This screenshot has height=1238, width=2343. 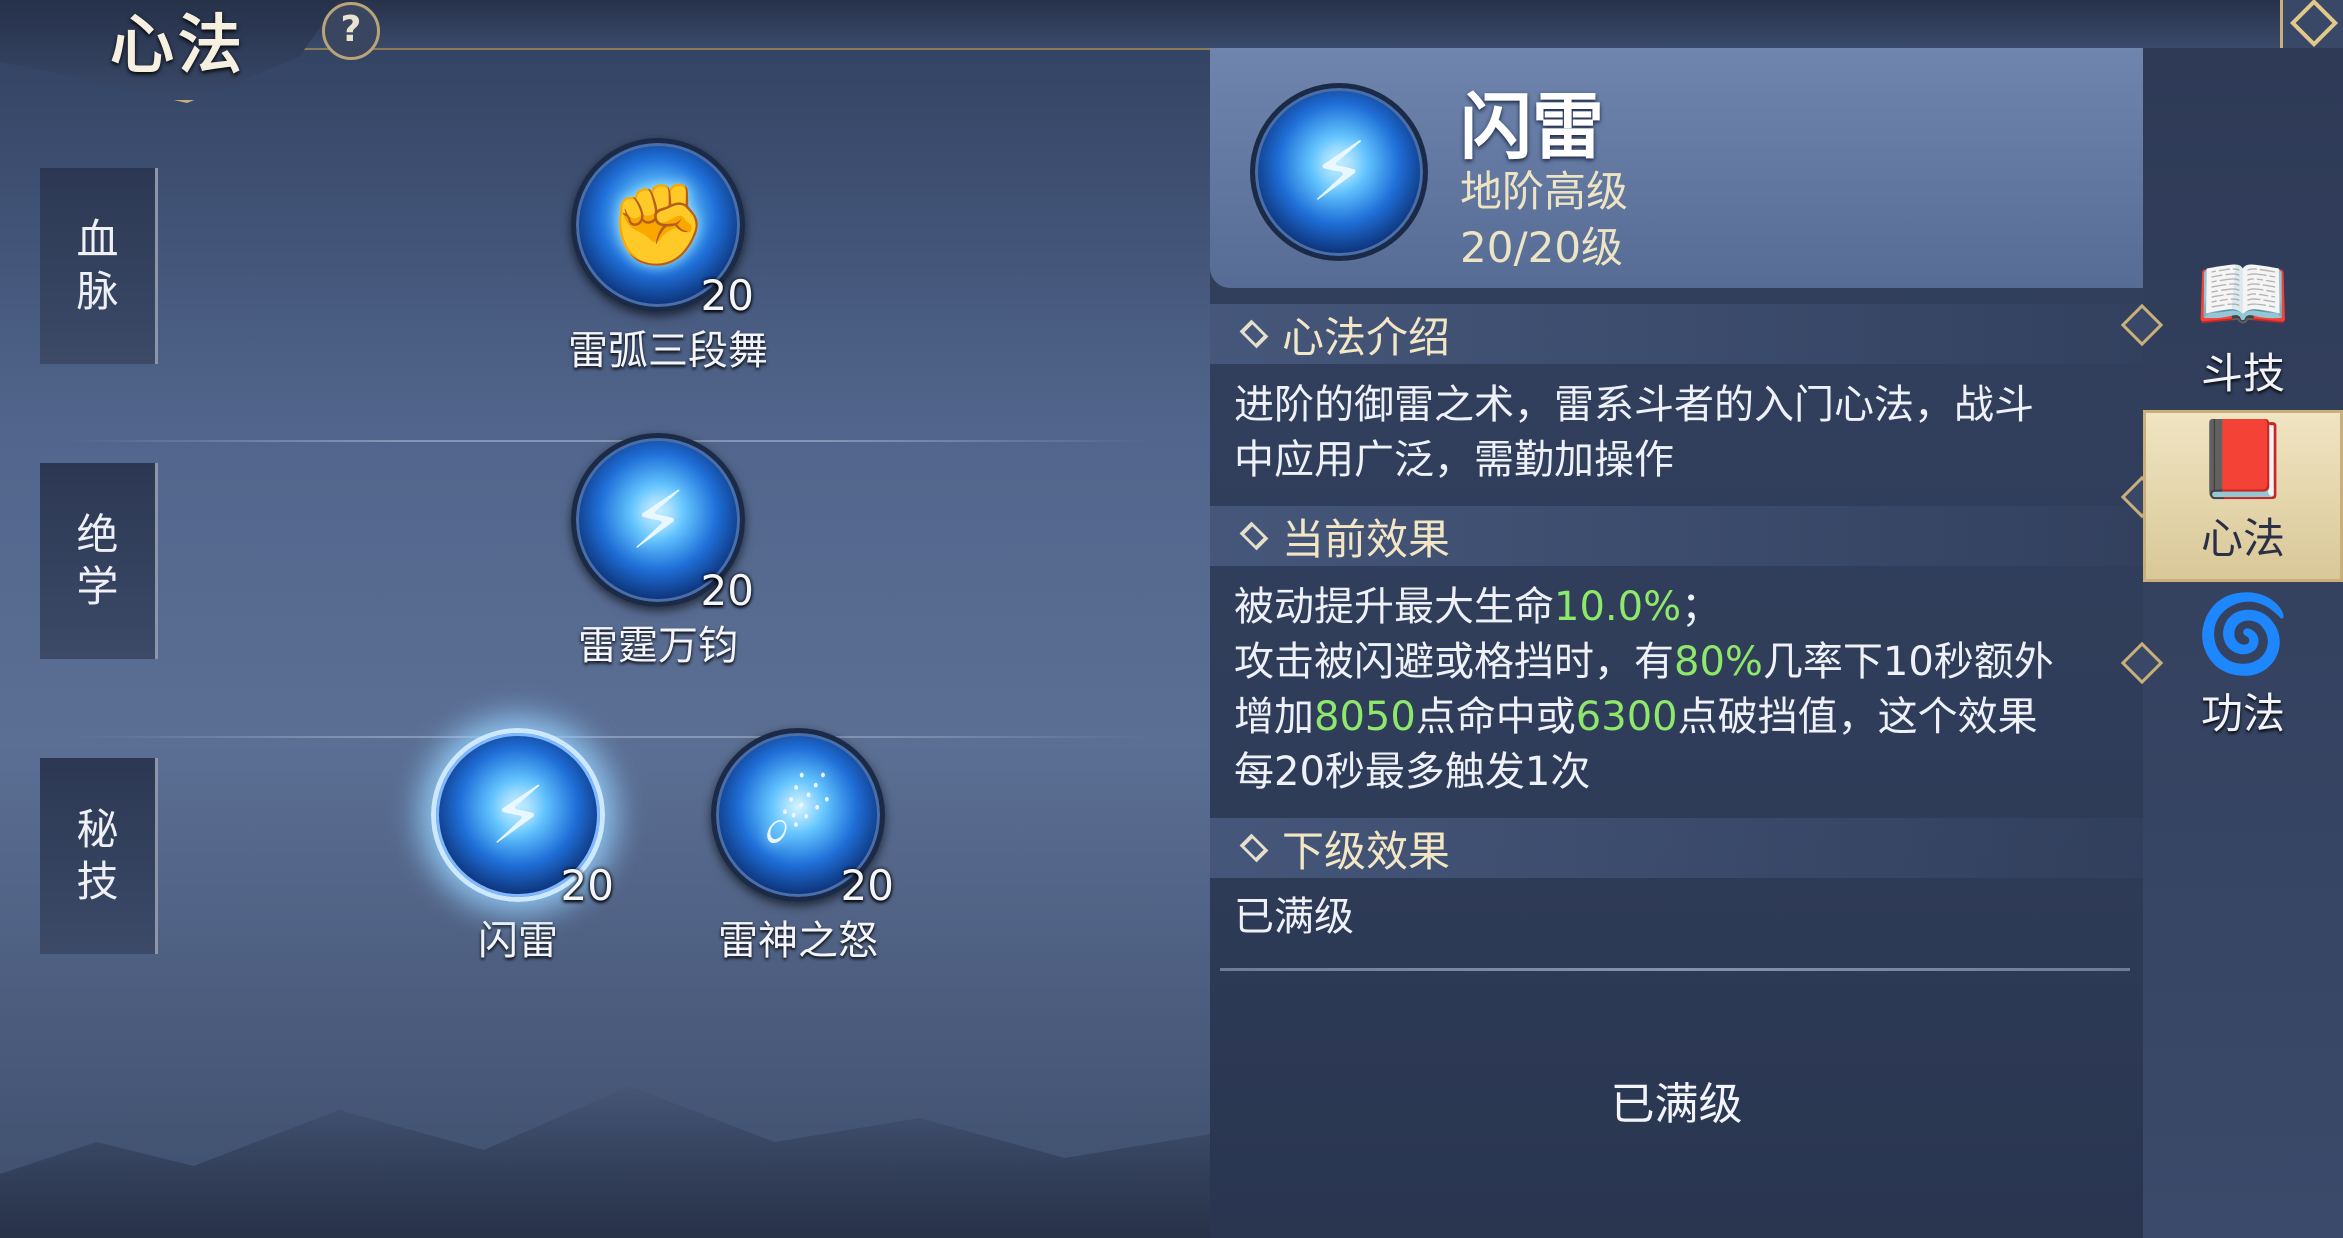 What do you see at coordinates (1676, 168) in the screenshot?
I see `detail-header: ⚡ 闪雷 地阶高级 20/20级` at bounding box center [1676, 168].